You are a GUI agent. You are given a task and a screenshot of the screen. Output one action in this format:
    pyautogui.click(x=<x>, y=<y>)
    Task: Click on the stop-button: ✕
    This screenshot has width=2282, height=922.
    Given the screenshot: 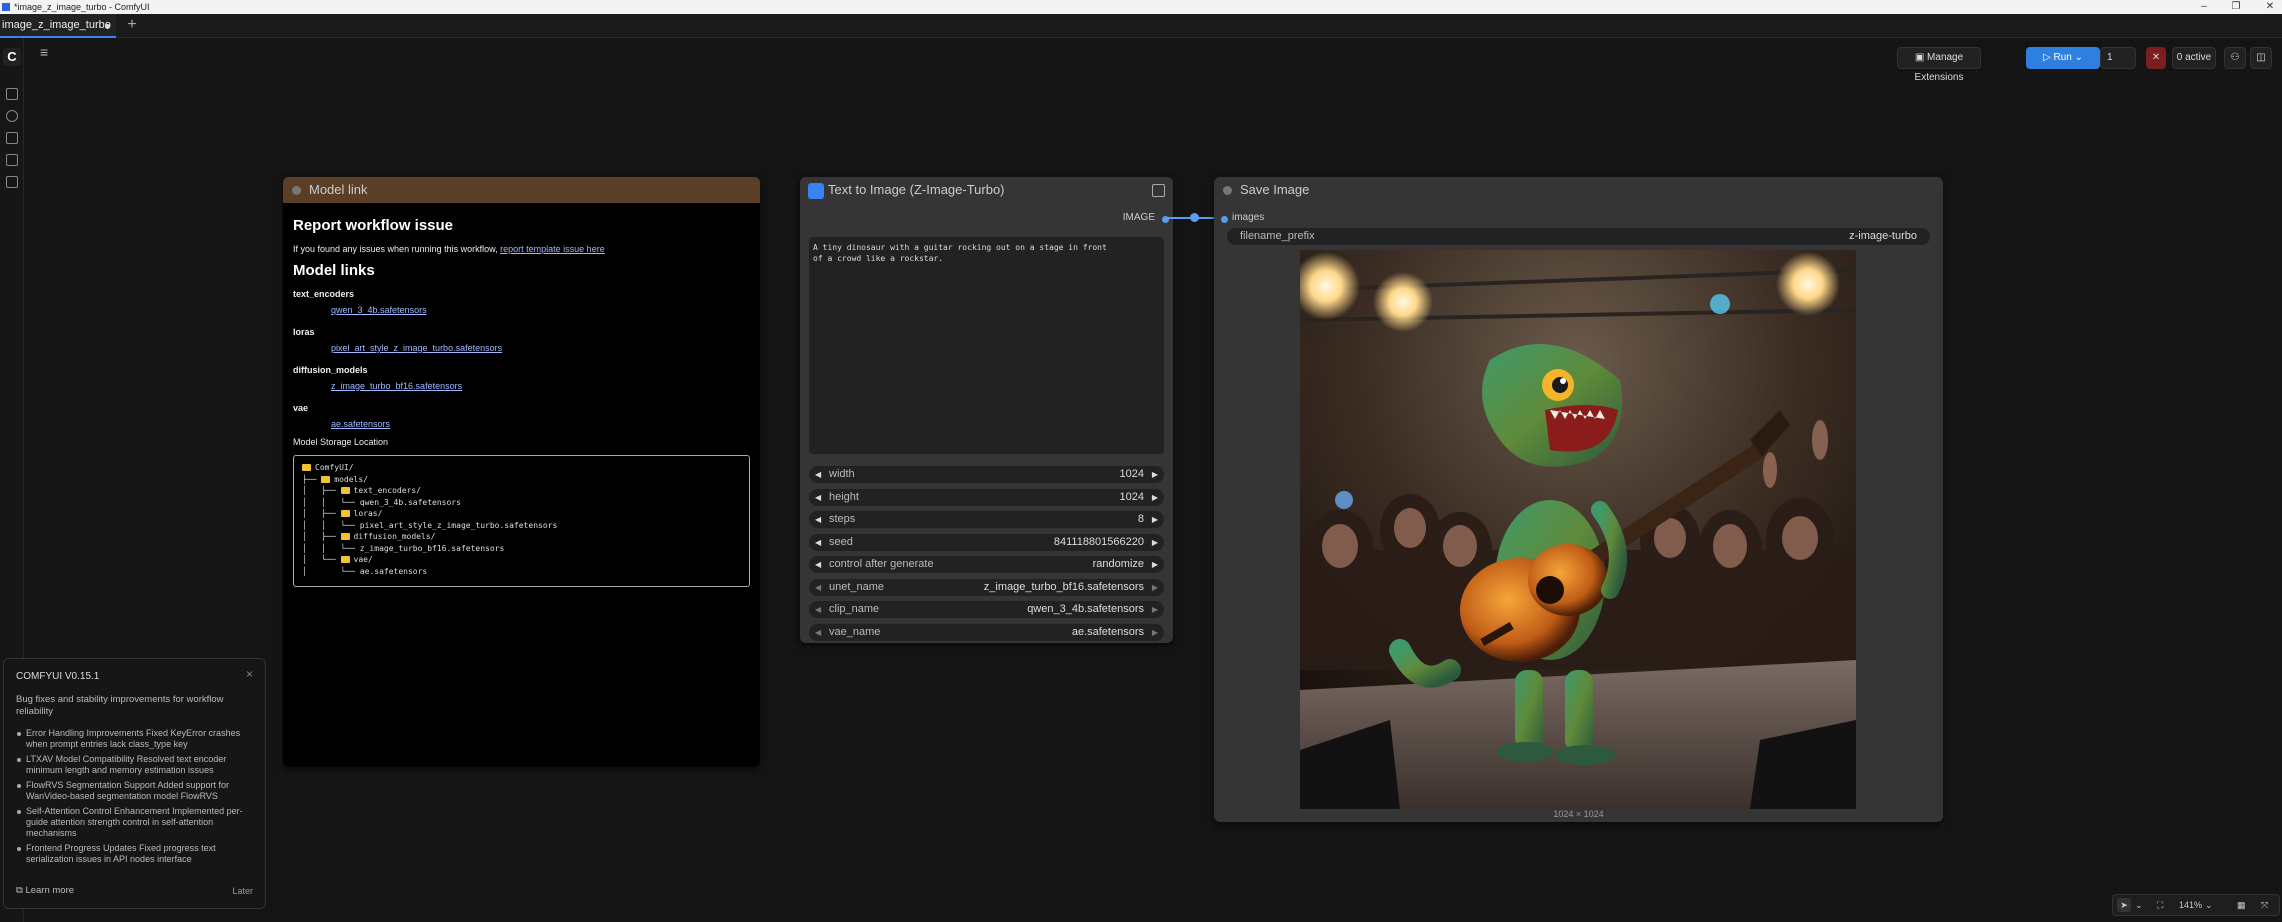 What is the action you would take?
    pyautogui.click(x=2156, y=58)
    